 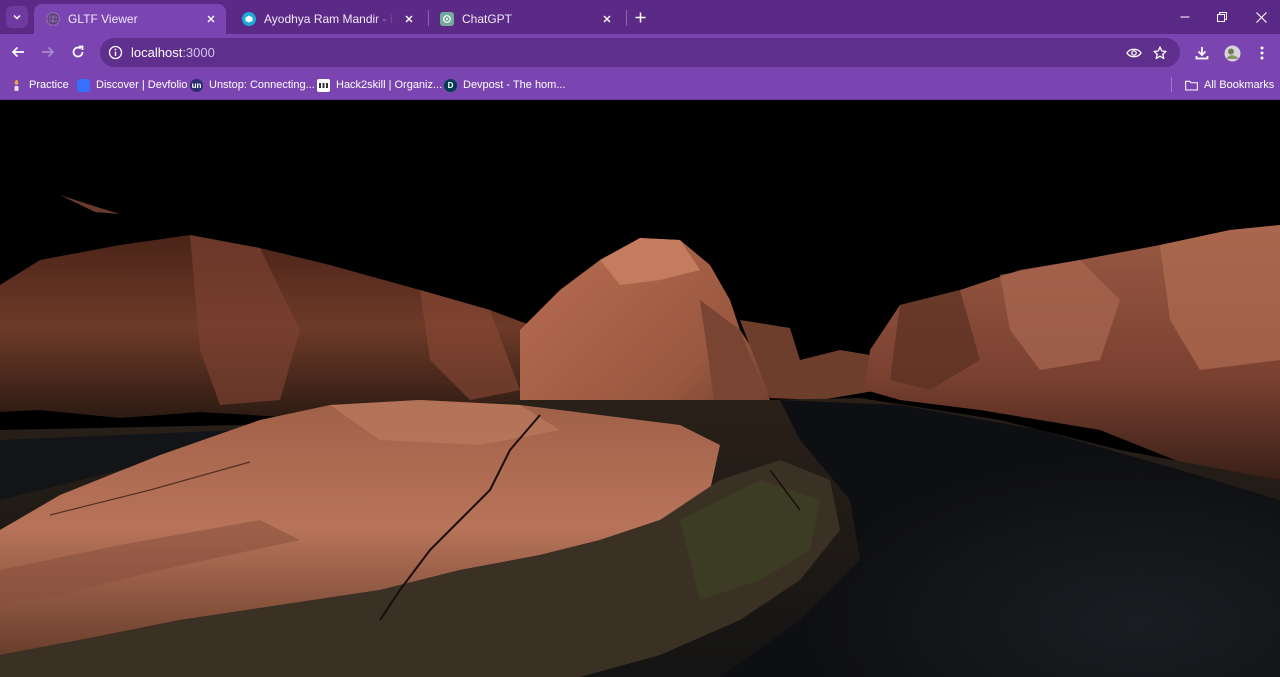 I want to click on devpost-icon: D, so click(x=450, y=85).